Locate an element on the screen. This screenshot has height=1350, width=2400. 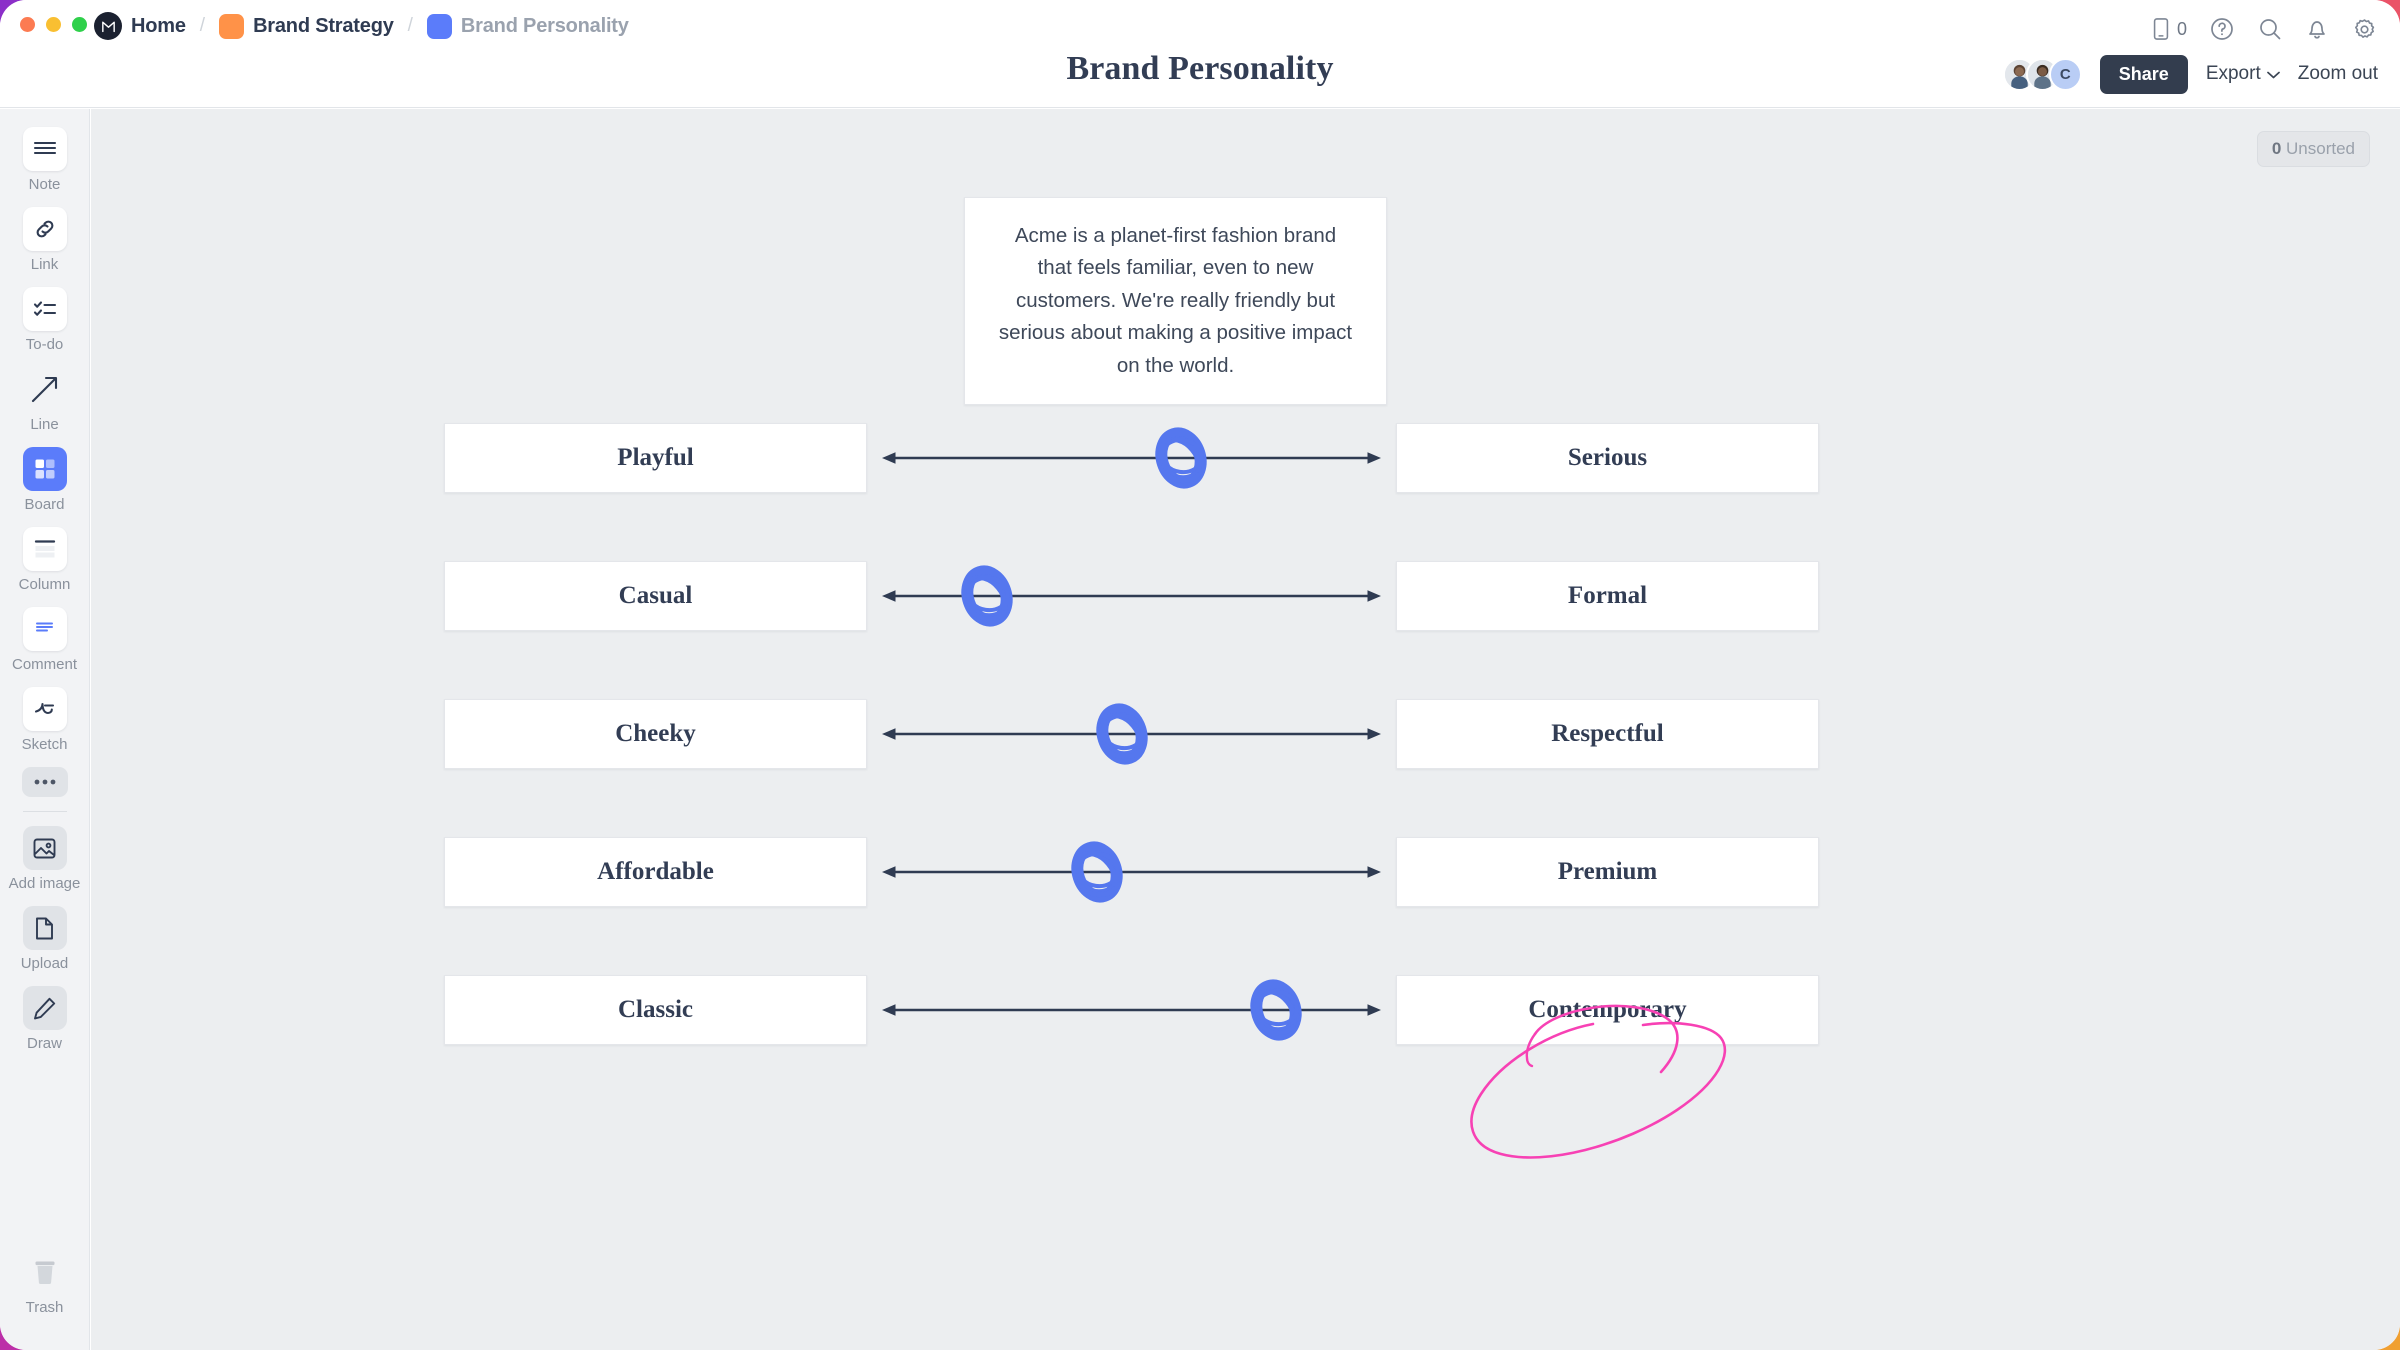
pole-label-left: Casual is located at coordinates (655, 595).